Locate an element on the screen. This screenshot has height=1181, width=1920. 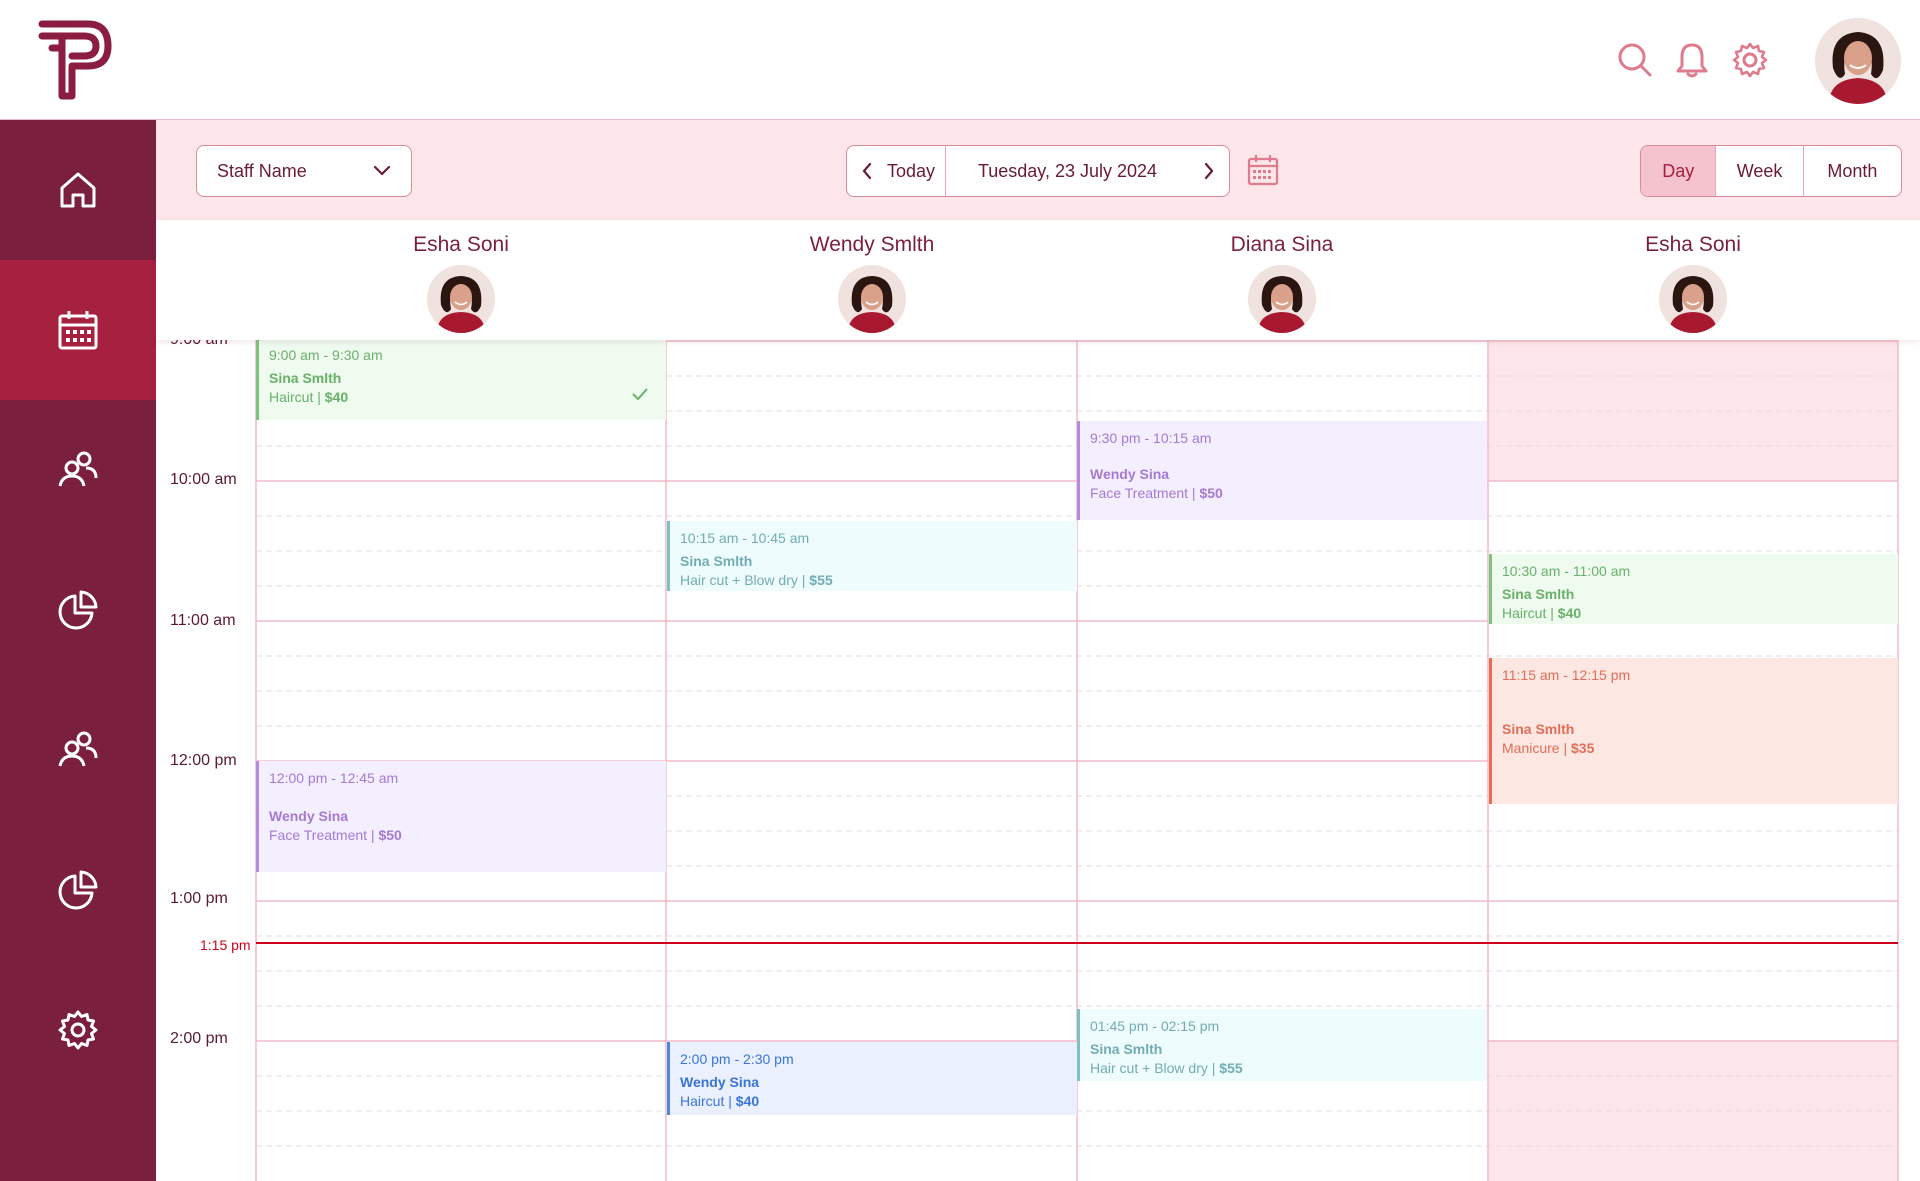
staff-select-label: Staff Name is located at coordinates (262, 170).